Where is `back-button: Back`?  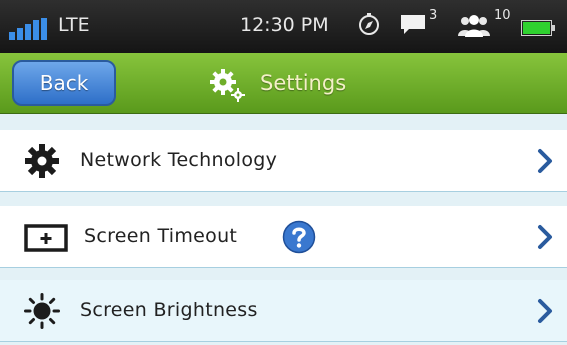
back-button: Back is located at coordinates (64, 83).